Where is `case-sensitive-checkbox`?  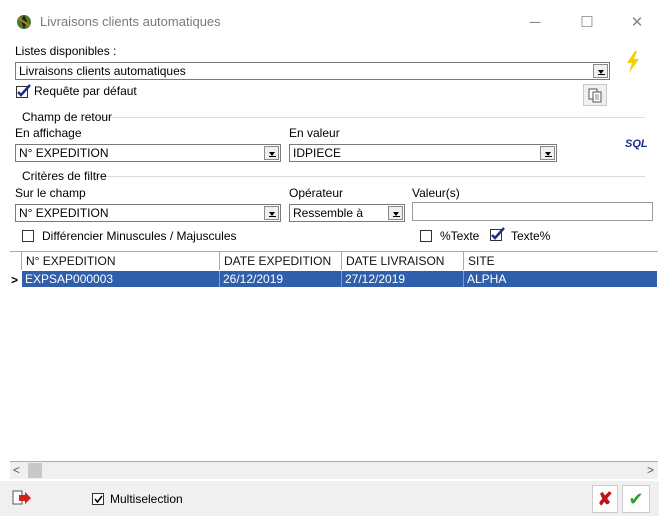
case-sensitive-checkbox is located at coordinates (28, 236).